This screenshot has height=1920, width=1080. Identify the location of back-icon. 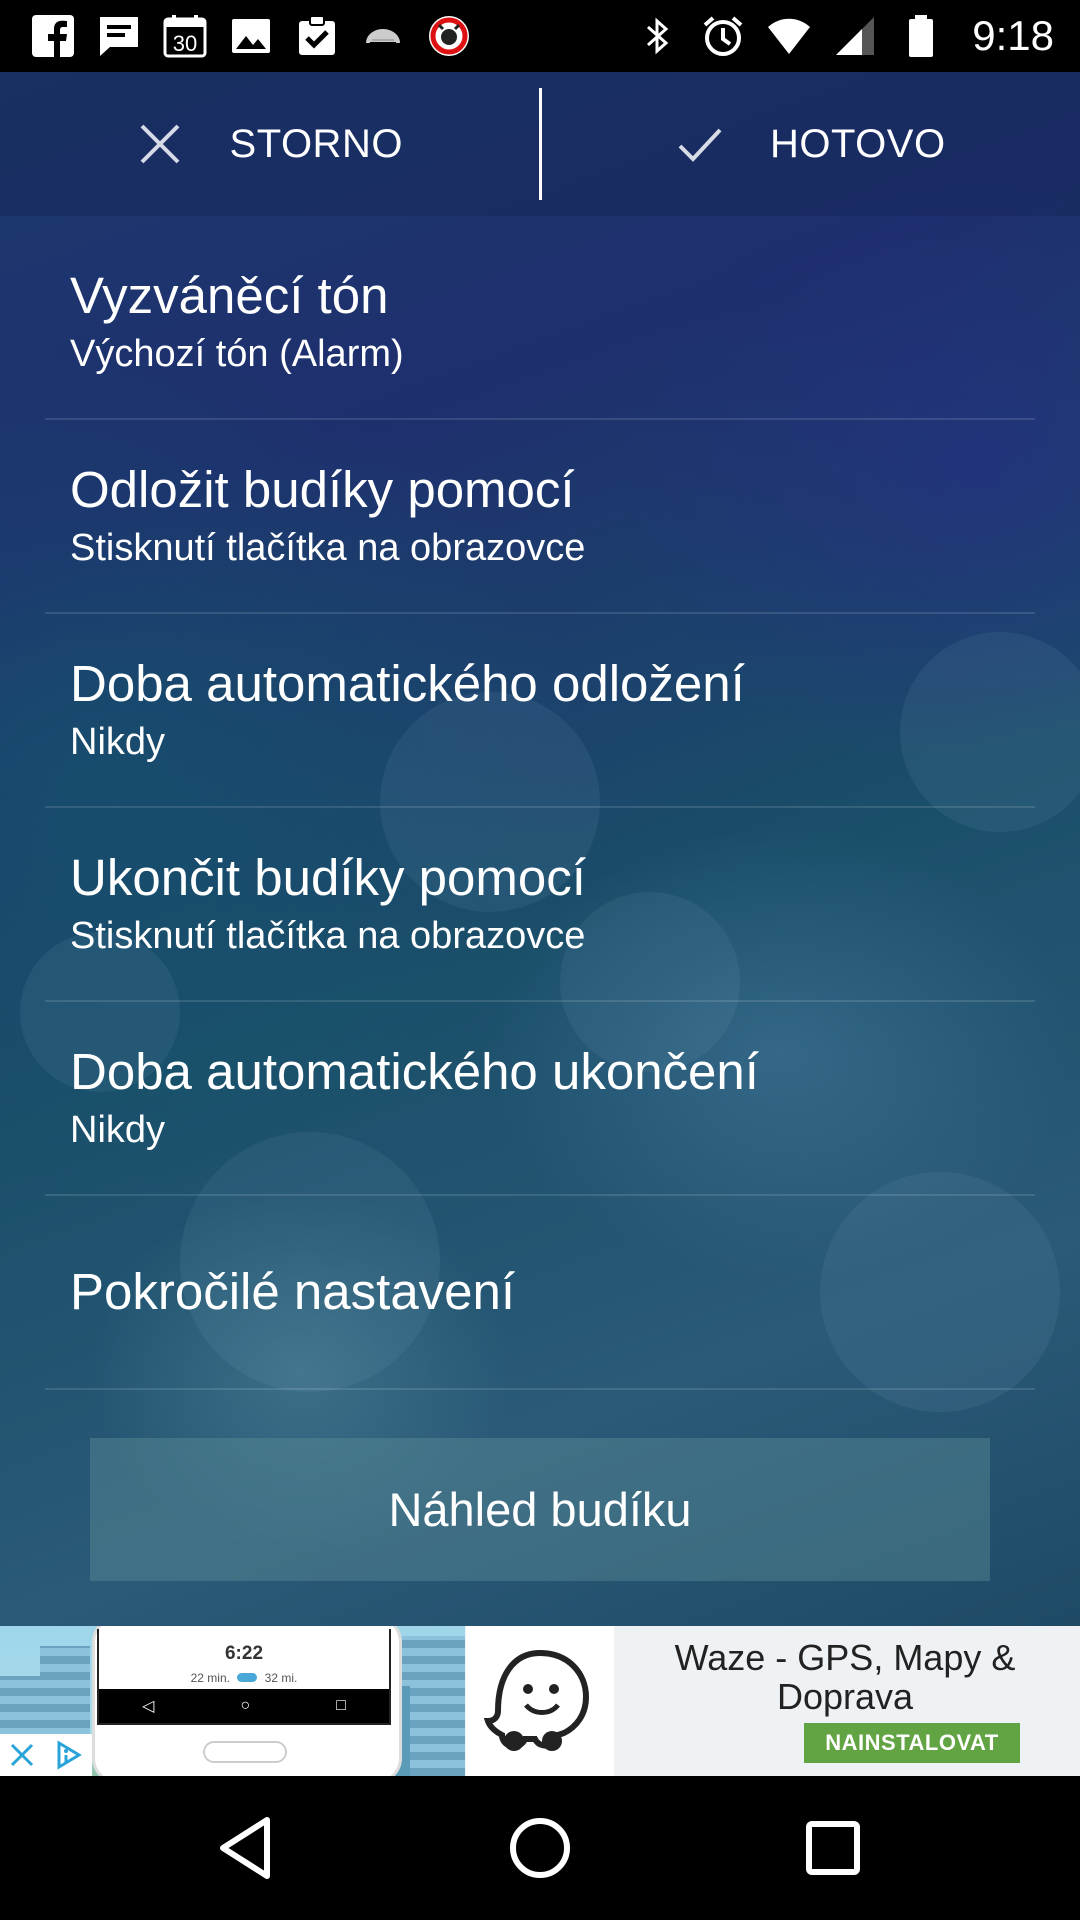
(244, 1848).